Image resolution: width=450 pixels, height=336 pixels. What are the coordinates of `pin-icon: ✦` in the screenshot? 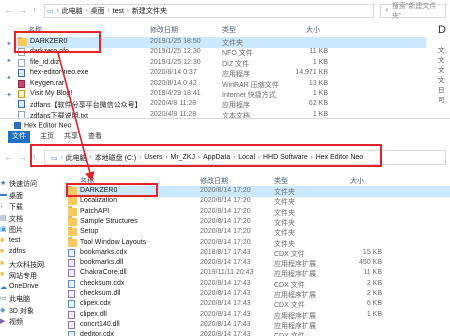 It's located at (9, 61).